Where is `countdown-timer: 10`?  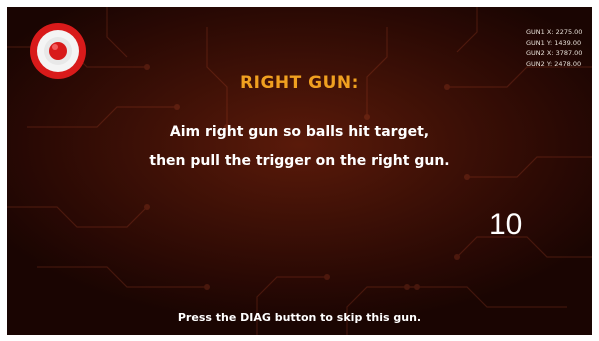
countdown-timer: 10 is located at coordinates (506, 224).